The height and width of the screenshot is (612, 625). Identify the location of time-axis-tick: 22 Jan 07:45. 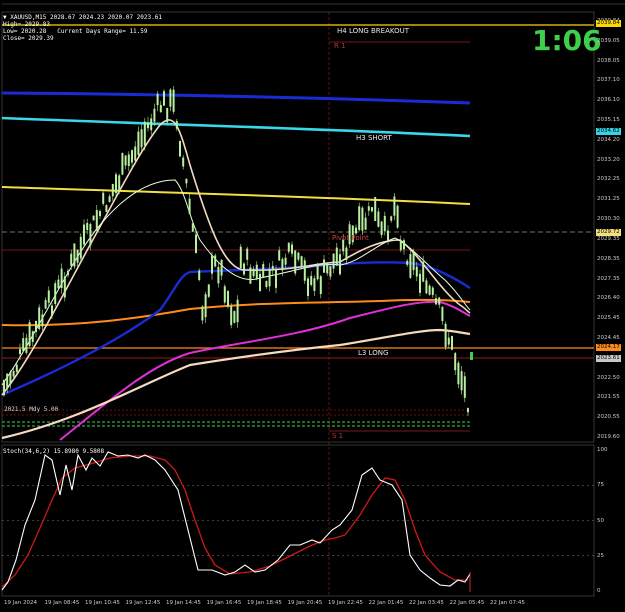
(507, 603).